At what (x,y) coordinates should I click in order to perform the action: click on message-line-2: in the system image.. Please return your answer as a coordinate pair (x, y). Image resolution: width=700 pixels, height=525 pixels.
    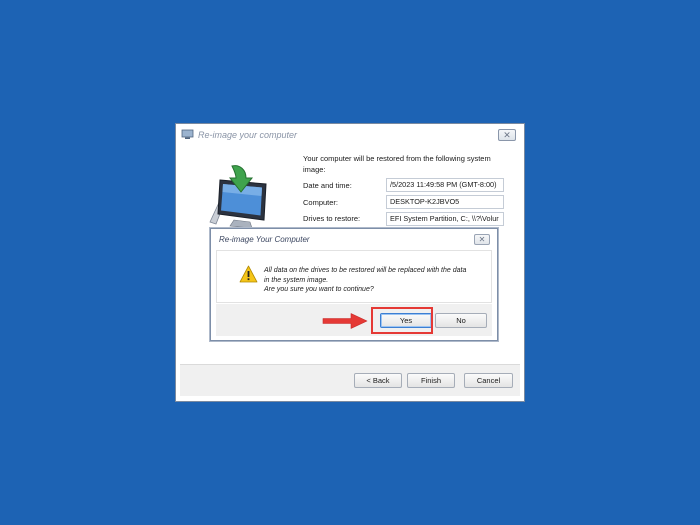
    Looking at the image, I should click on (296, 280).